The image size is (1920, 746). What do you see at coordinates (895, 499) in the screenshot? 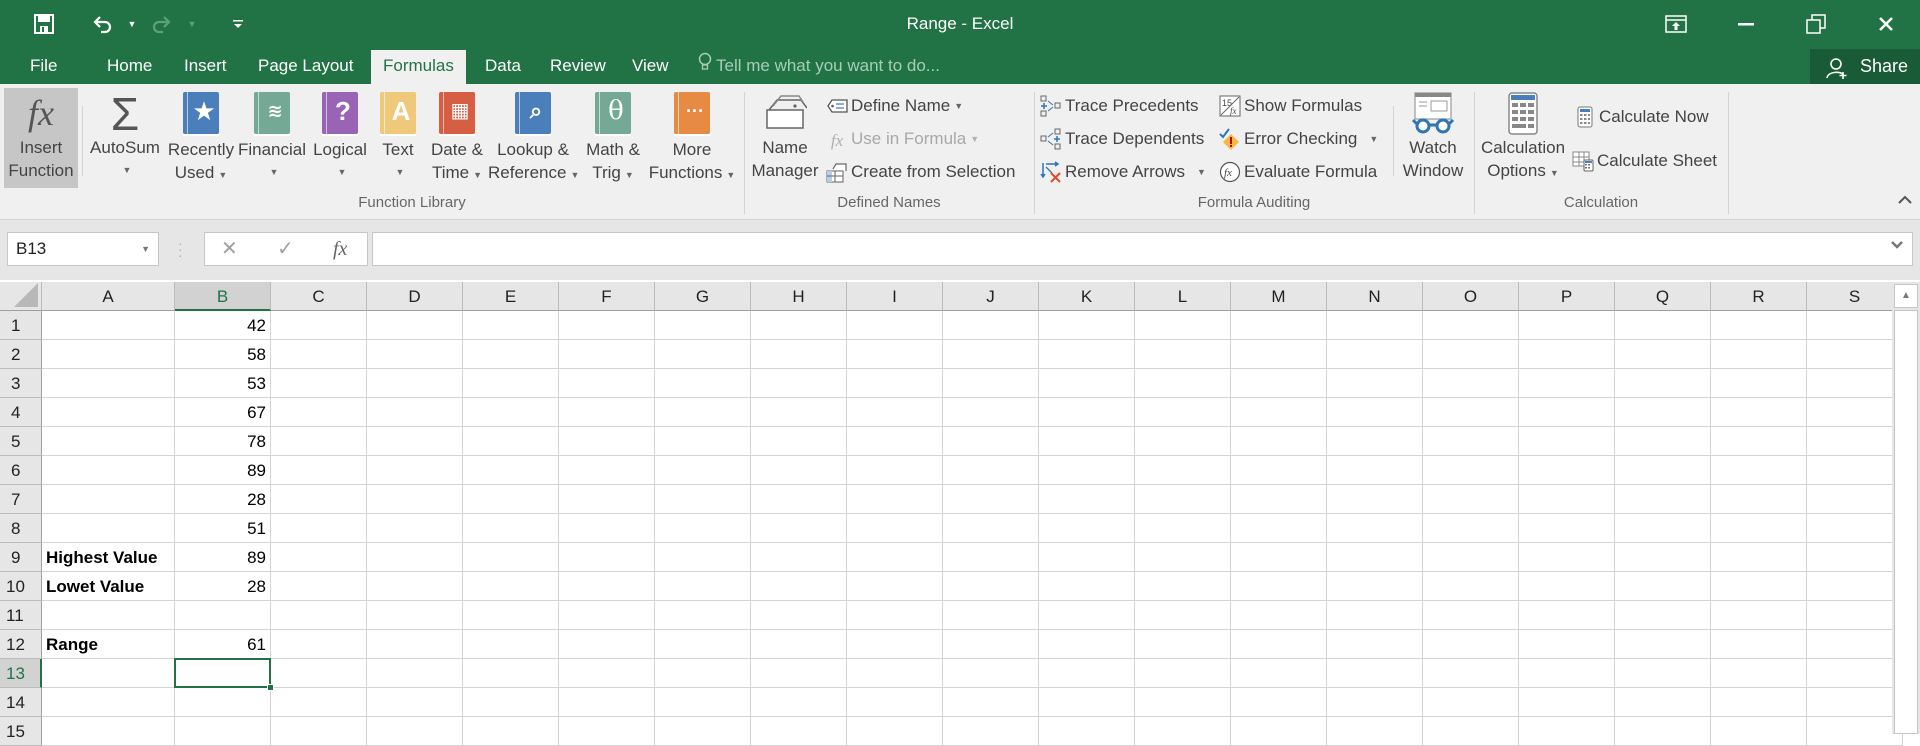
I see `cell-i7` at bounding box center [895, 499].